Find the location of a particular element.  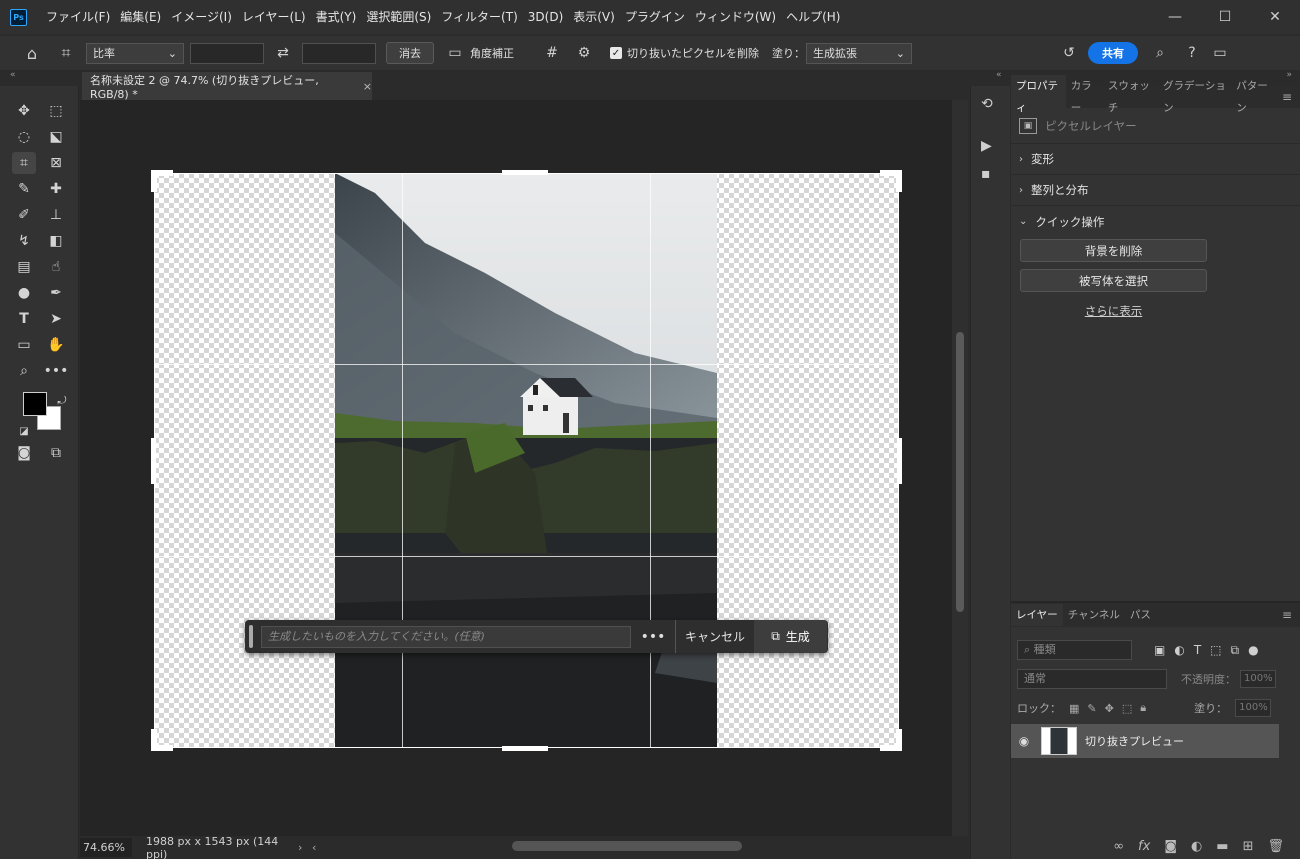

layer-row: ◉ 切り抜きプレビュー is located at coordinates (1145, 741).